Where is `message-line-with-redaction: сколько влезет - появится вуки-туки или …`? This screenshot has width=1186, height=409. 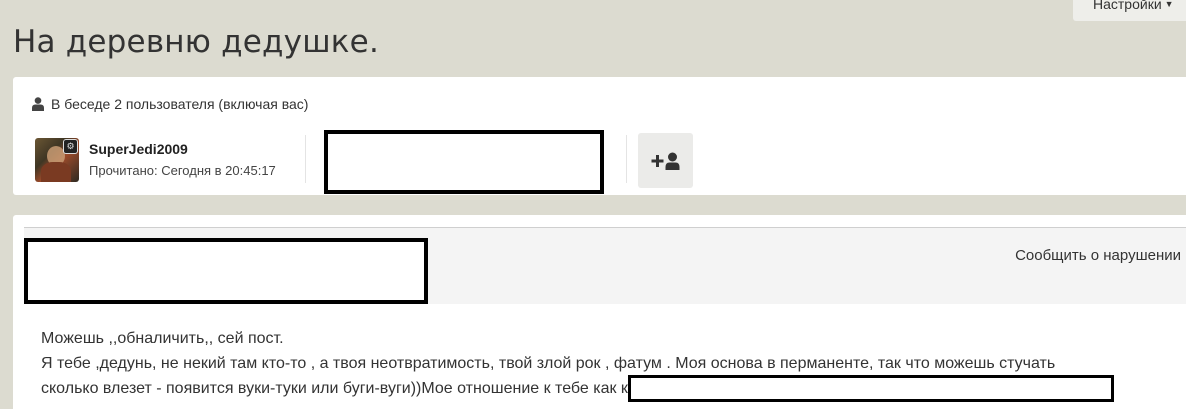 message-line-with-redaction: сколько влезет - появится вуки-туки или … is located at coordinates (611, 388).